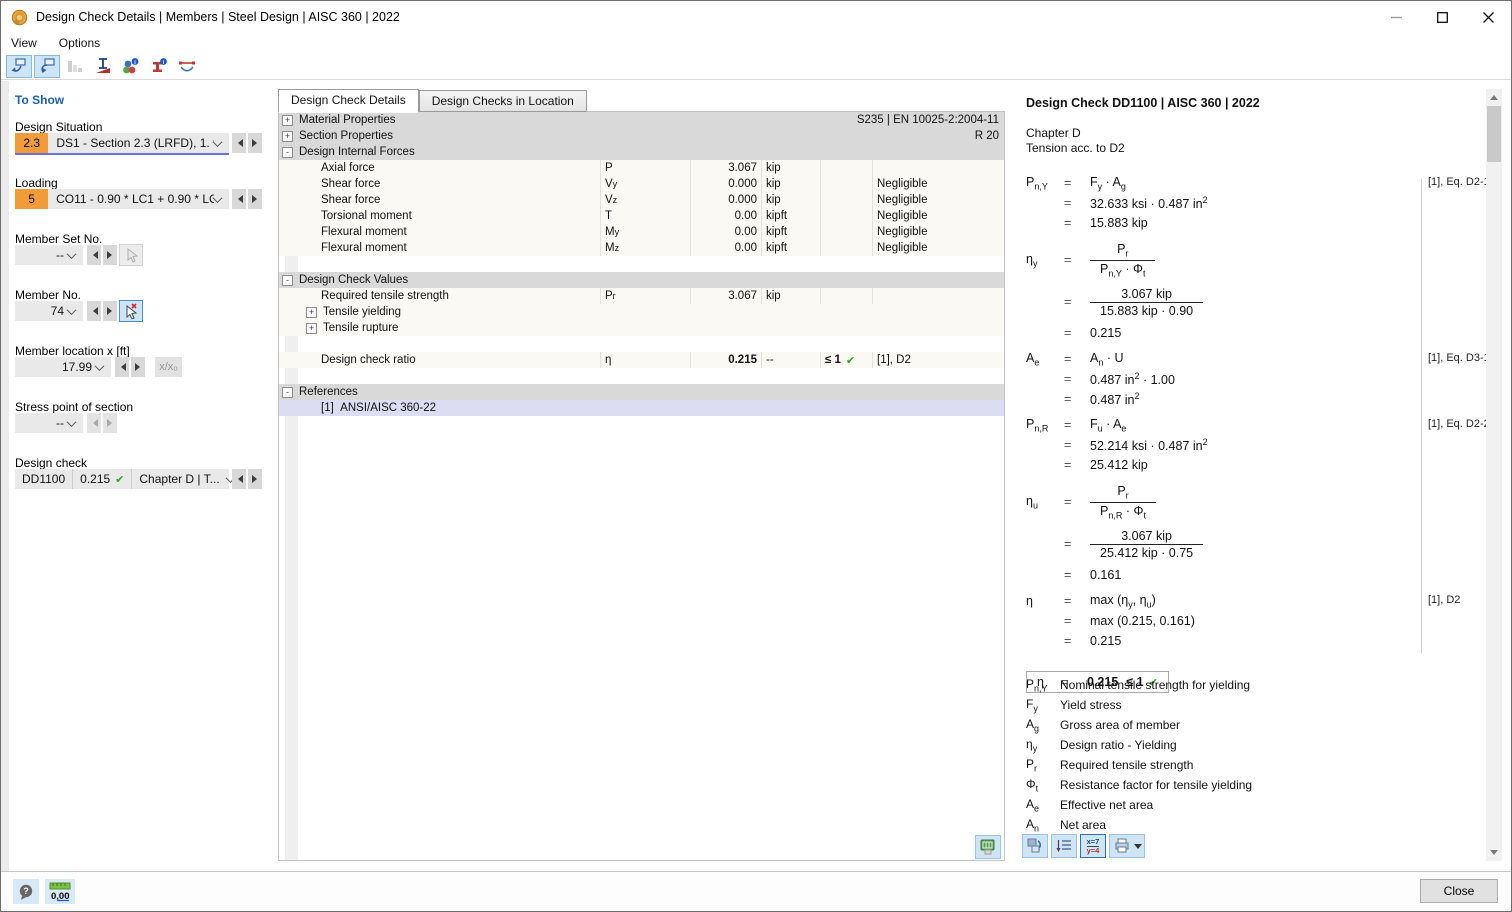 The image size is (1512, 912). What do you see at coordinates (94, 255) in the screenshot?
I see `member-set-prev-button` at bounding box center [94, 255].